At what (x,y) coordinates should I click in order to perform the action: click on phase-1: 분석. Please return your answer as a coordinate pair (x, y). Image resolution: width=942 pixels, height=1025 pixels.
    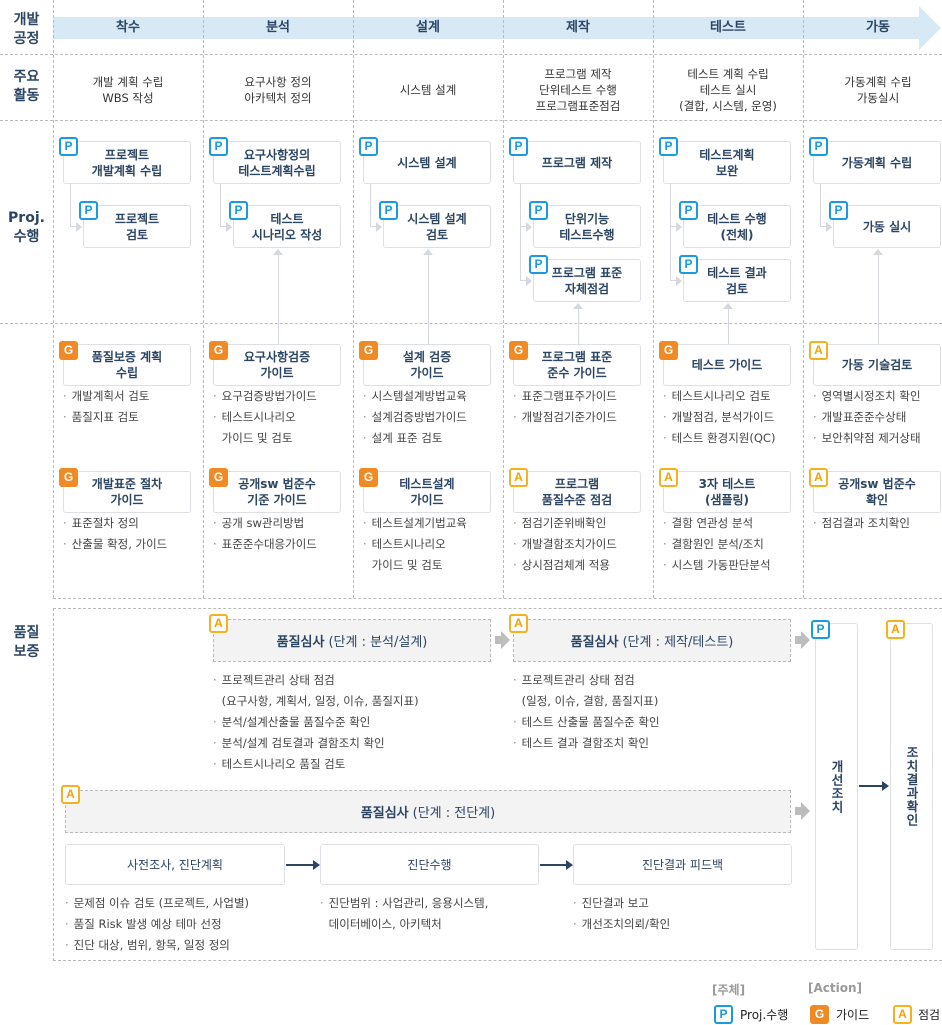
    Looking at the image, I should click on (278, 27).